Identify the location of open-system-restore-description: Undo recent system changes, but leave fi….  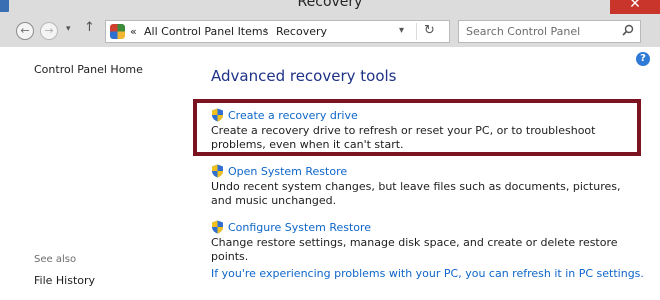
(416, 193).